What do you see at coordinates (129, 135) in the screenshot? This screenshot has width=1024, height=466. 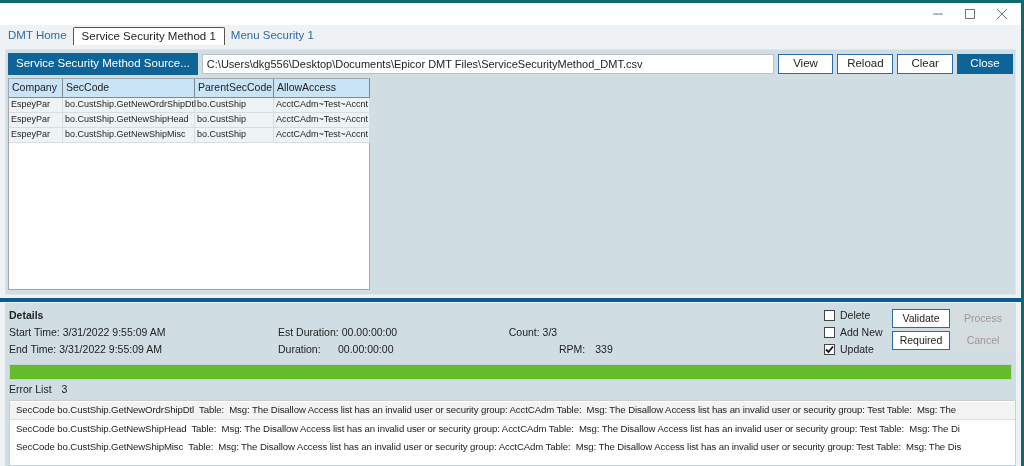 I see `table-cell: bo.CustShip.GetNewShipMisc` at bounding box center [129, 135].